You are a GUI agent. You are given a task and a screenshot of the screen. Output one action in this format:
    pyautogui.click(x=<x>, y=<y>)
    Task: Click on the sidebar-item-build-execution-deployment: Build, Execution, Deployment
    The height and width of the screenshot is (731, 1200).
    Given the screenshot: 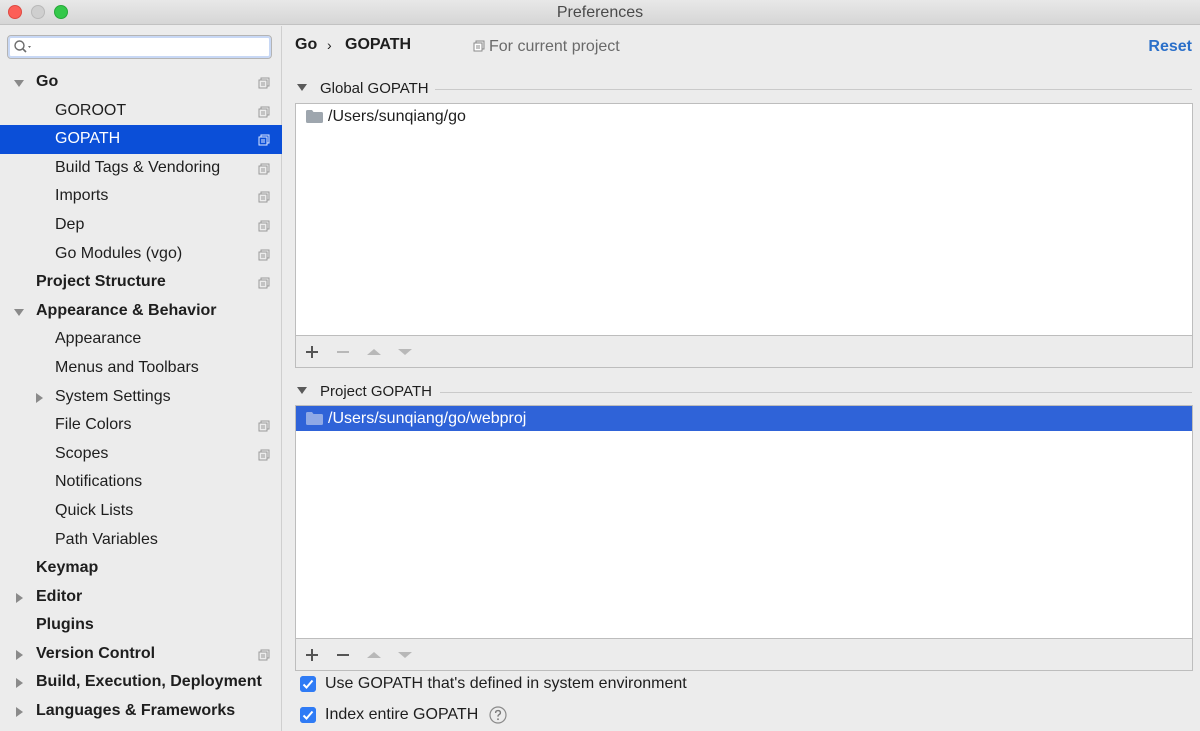 What is the action you would take?
    pyautogui.click(x=141, y=682)
    